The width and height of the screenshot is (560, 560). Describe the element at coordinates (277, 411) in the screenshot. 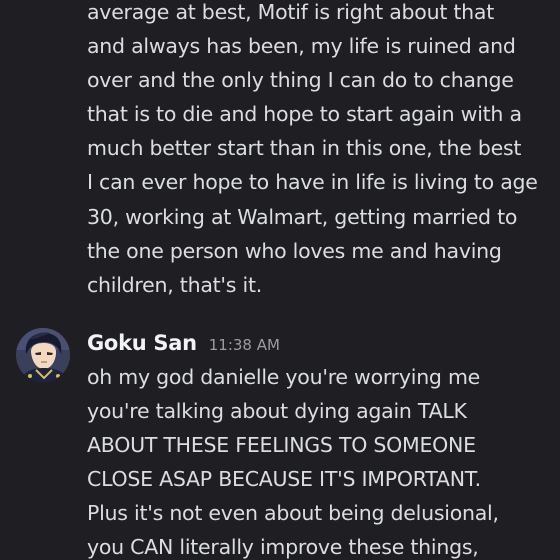

I see `message-line: you're talking about dying again TALK` at that location.